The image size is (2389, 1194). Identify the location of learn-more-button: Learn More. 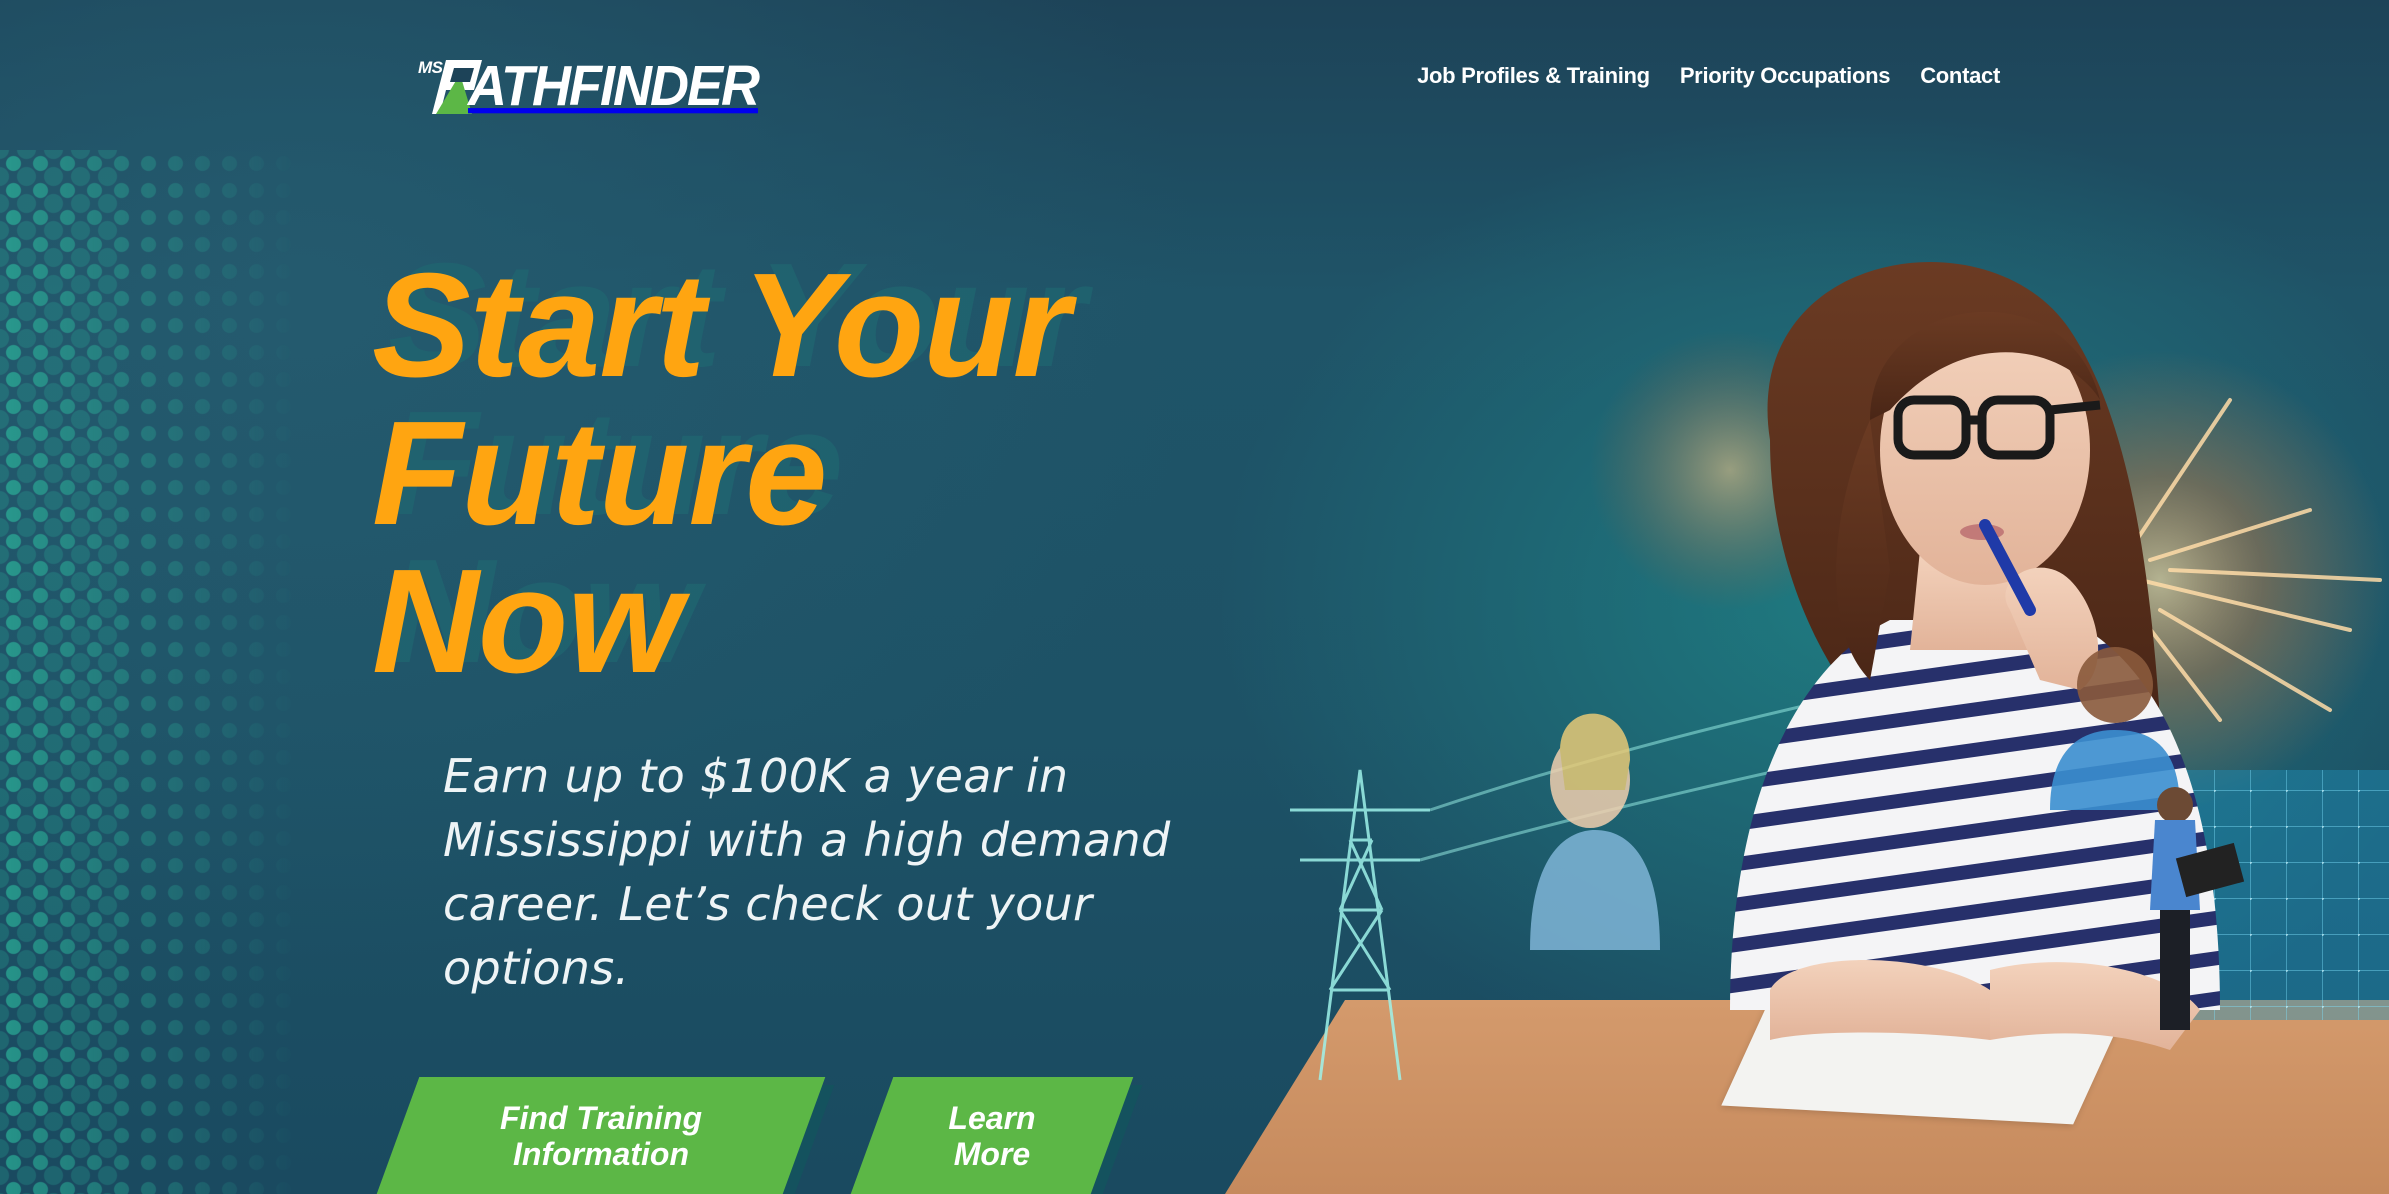
(992, 1135).